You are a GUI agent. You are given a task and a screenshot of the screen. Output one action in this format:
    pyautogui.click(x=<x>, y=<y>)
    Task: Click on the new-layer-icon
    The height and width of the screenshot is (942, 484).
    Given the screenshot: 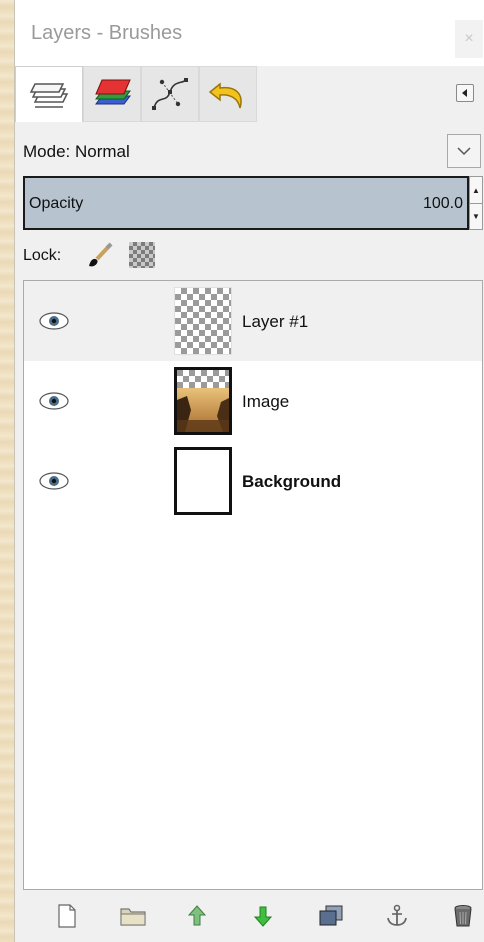 What is the action you would take?
    pyautogui.click(x=67, y=916)
    